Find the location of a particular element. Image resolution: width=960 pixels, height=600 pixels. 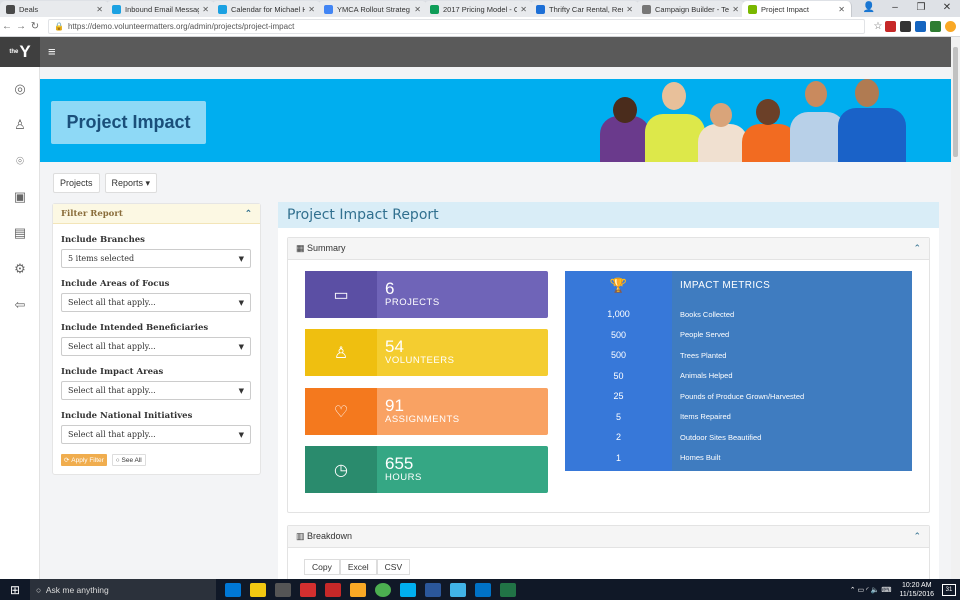

metric-label: Outdoor Sites Beautified is located at coordinates (721, 437).